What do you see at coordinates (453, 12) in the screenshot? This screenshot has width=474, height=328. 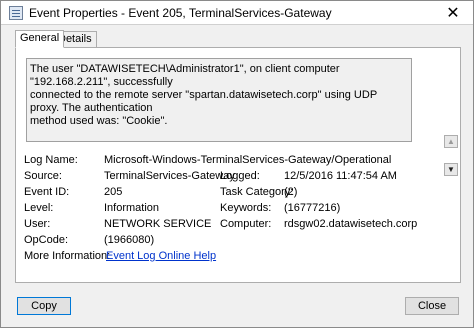 I see `close-window-icon: ✕` at bounding box center [453, 12].